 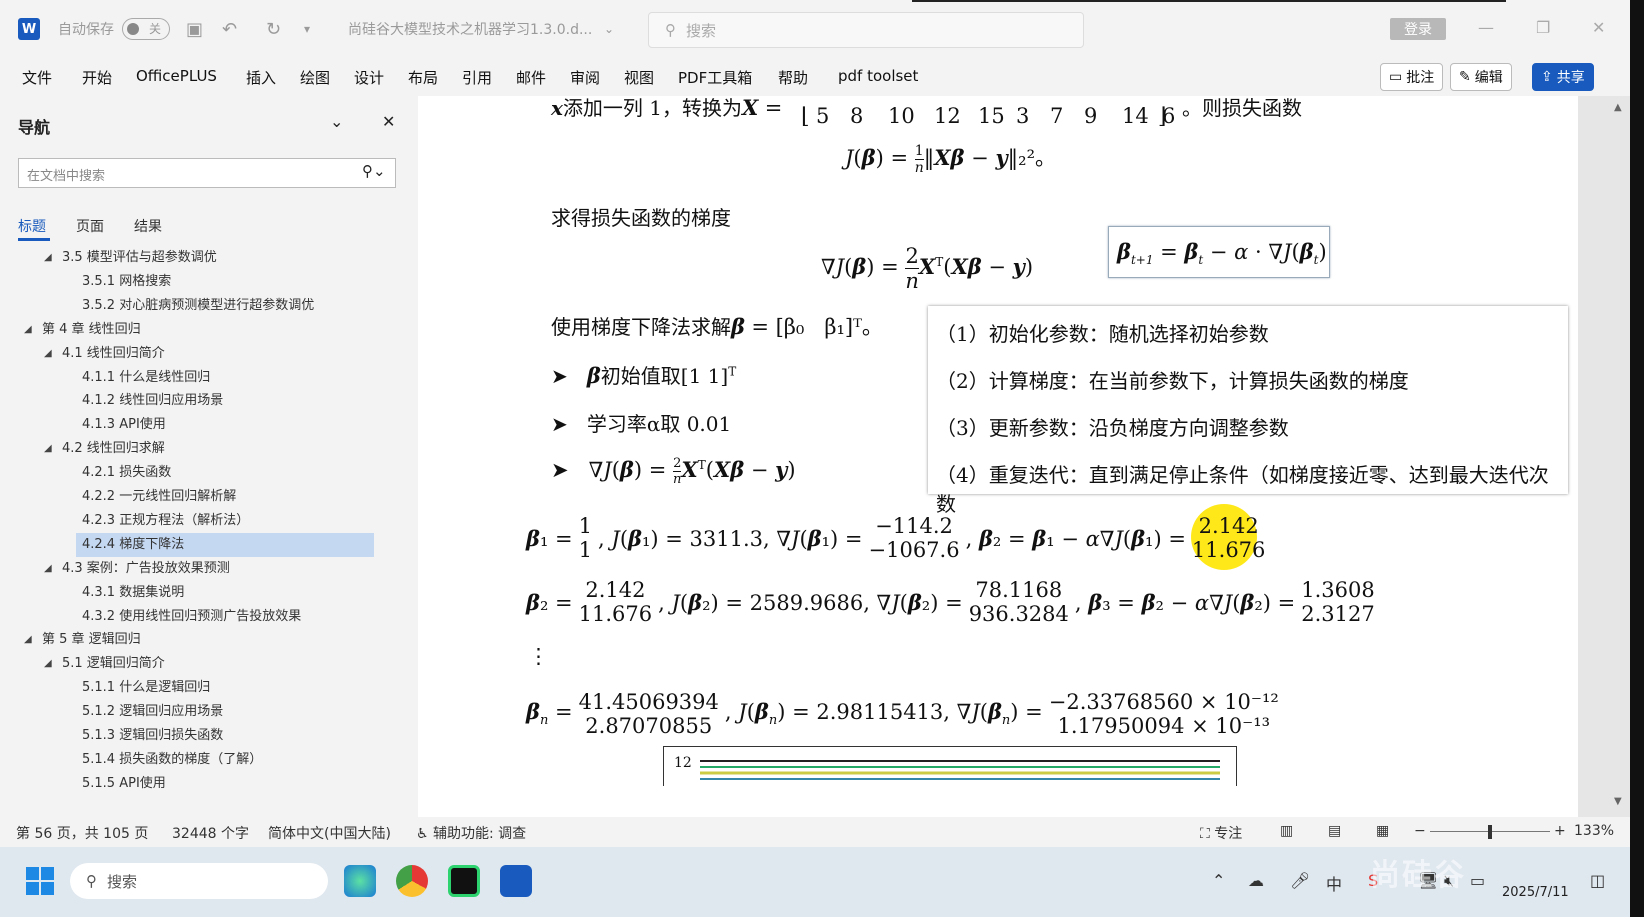 What do you see at coordinates (412, 881) in the screenshot?
I see `chrome-icon` at bounding box center [412, 881].